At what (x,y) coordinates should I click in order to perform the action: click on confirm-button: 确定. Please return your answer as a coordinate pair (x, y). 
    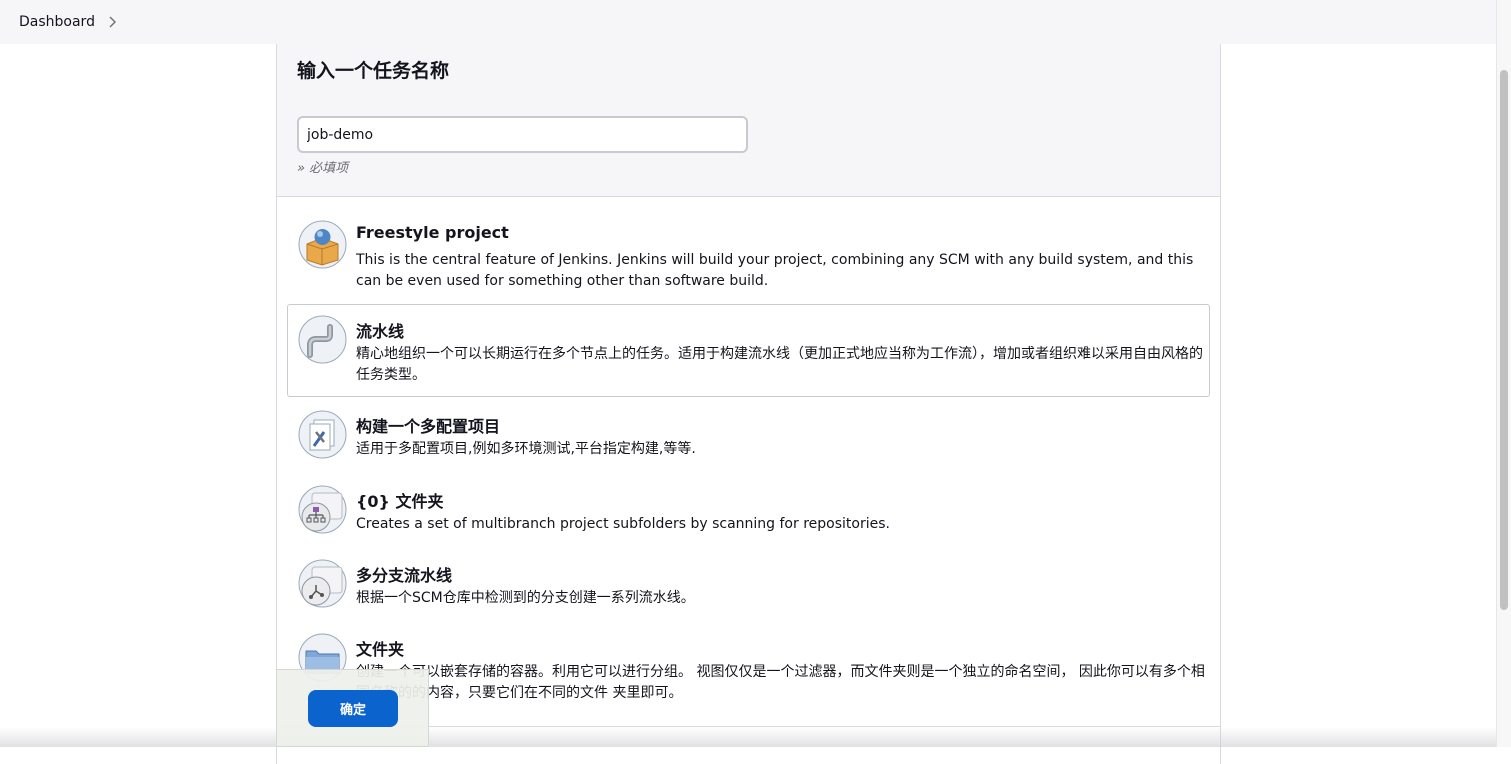
    Looking at the image, I should click on (353, 708).